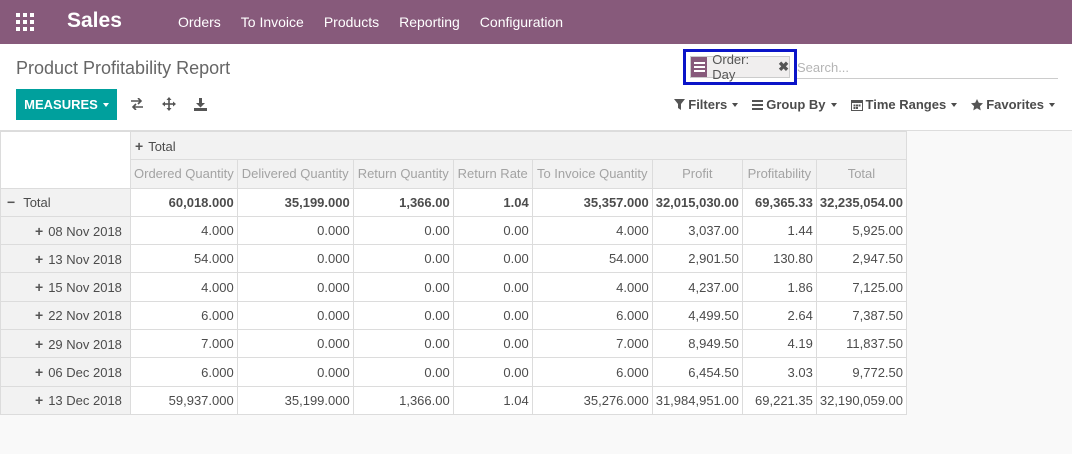 The image size is (1072, 454). Describe the element at coordinates (61, 104) in the screenshot. I see `measures-label: MEASURES` at that location.